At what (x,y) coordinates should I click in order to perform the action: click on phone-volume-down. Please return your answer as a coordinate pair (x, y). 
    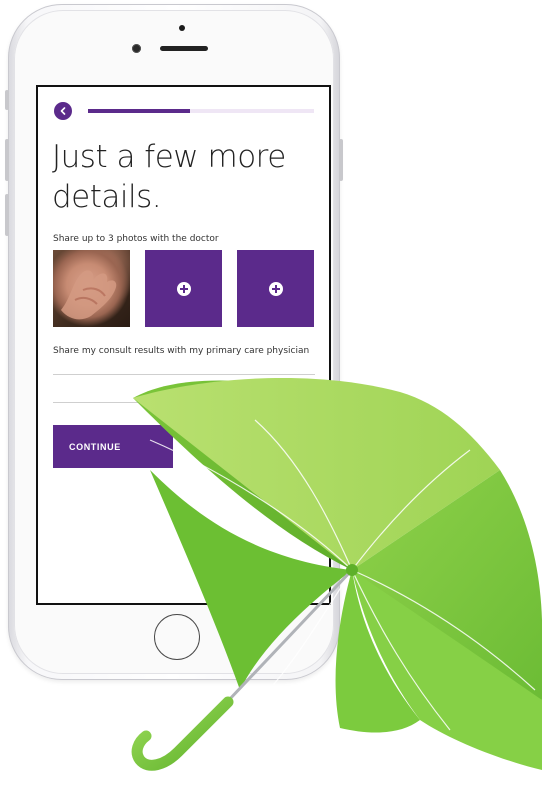
    Looking at the image, I should click on (7, 215).